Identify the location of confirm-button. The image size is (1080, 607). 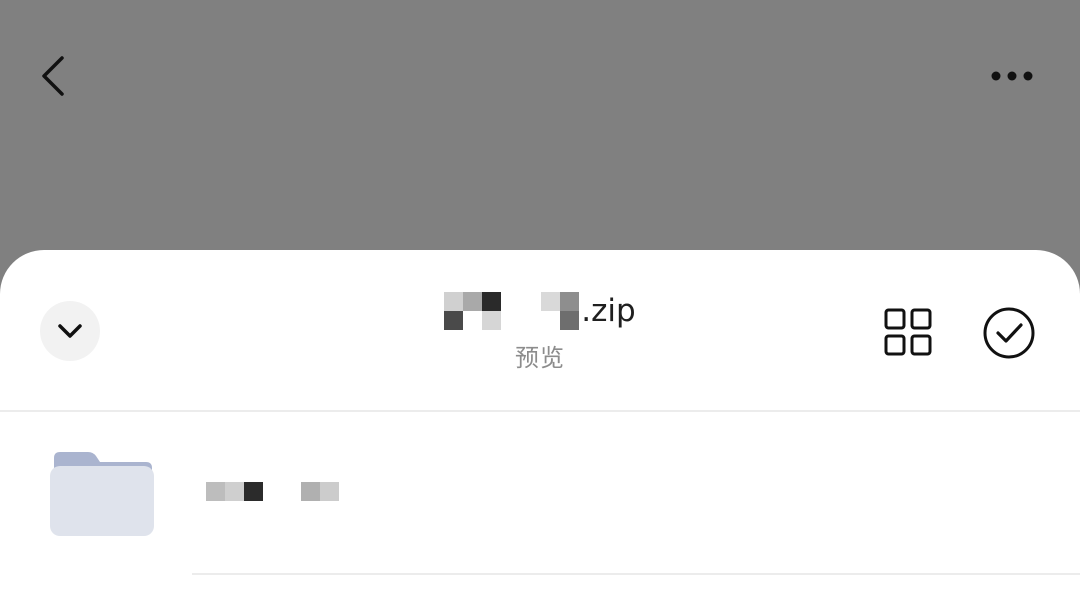
(1009, 333).